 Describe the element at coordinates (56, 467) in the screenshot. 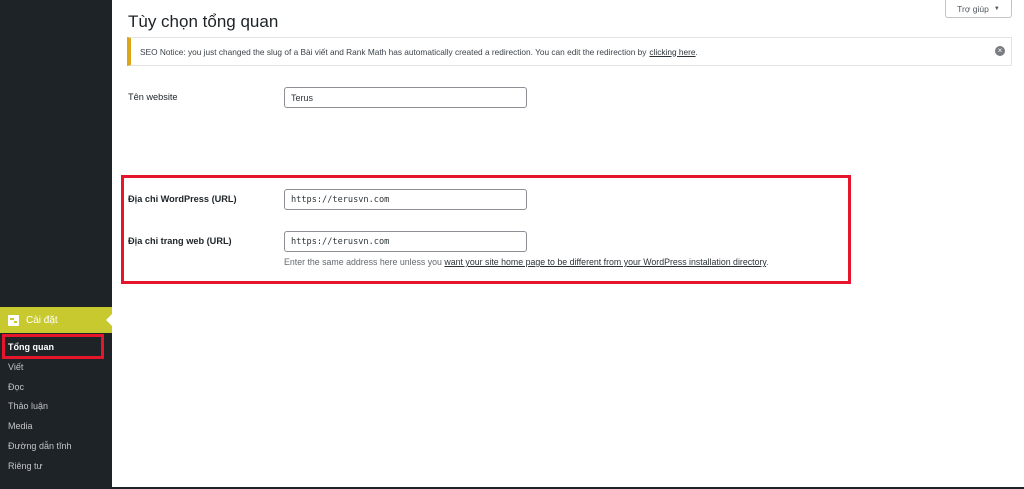

I see `submenu-item-privacy: Riêng tư` at that location.